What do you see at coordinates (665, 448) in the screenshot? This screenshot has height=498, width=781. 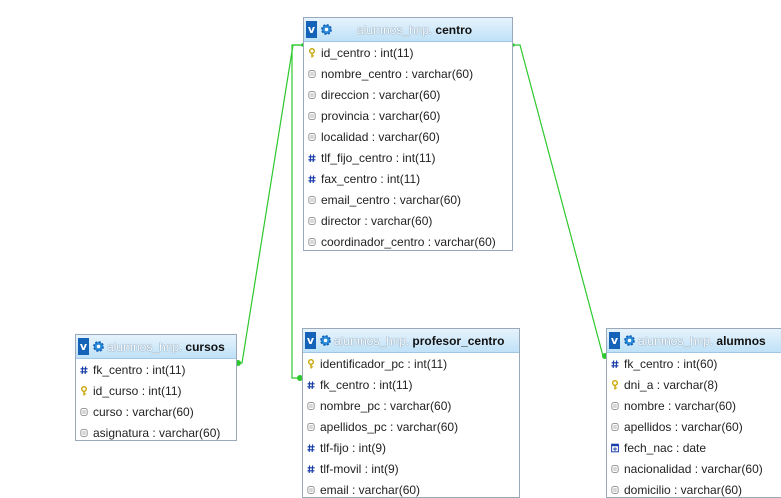 I see `field-label: fech_nac : date` at bounding box center [665, 448].